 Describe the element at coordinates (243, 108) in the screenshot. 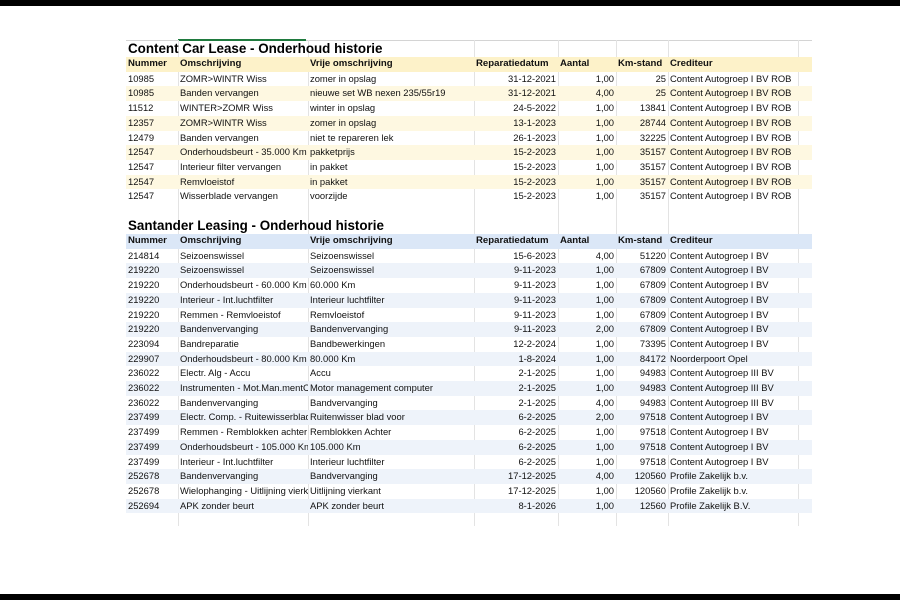

I see `cell-omschrijving: WINTER>ZOMR Wiss` at that location.